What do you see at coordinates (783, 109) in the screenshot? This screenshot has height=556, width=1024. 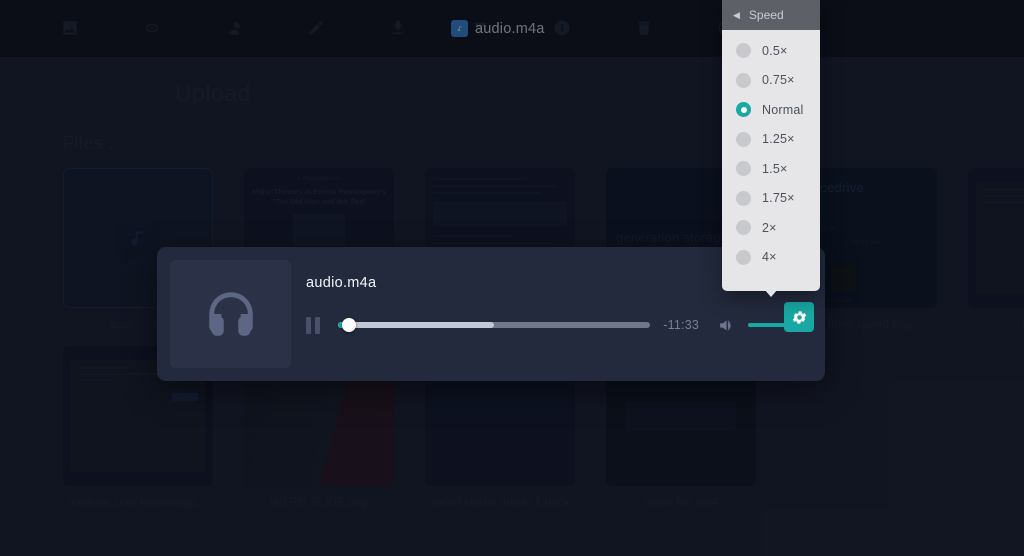 I see `speed-option-label: Normal` at bounding box center [783, 109].